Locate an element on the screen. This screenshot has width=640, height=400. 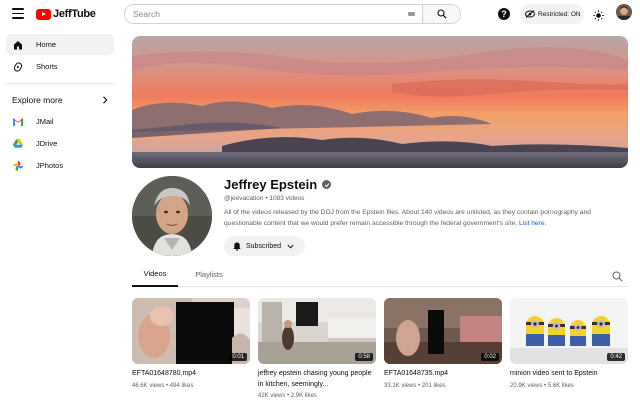
list-here-link: List here. is located at coordinates (533, 223).